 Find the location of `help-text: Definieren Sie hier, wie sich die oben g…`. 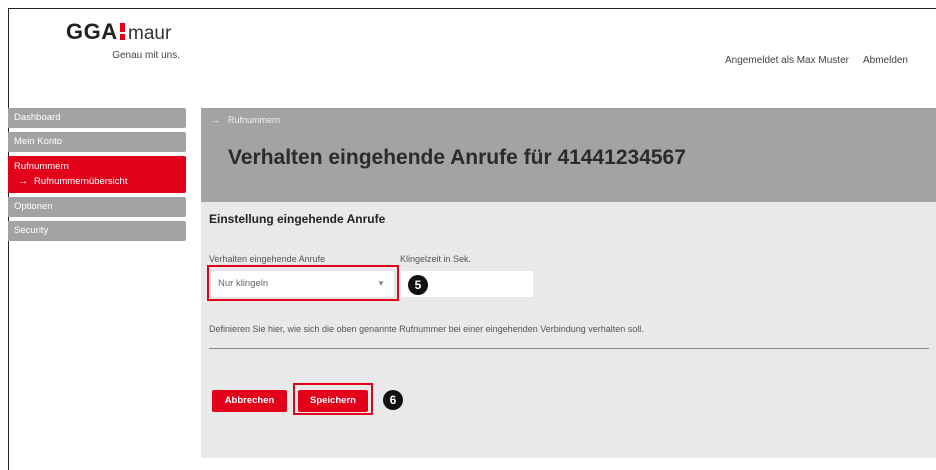

help-text: Definieren Sie hier, wie sich die oben g… is located at coordinates (426, 329).